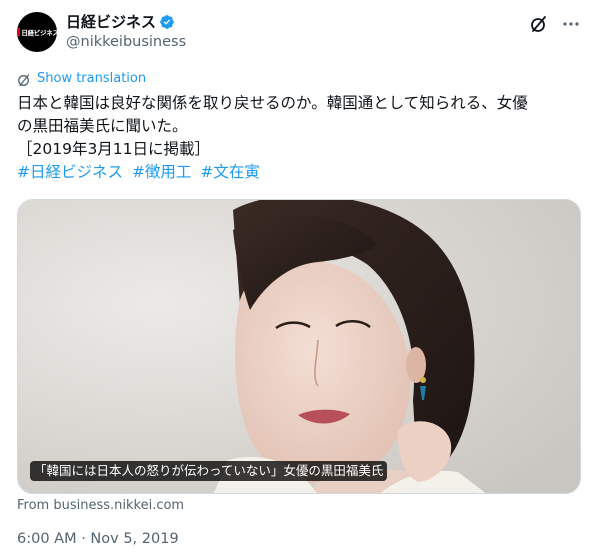 The width and height of the screenshot is (598, 559). Describe the element at coordinates (539, 24) in the screenshot. I see `grok-slash-circle-icon` at that location.